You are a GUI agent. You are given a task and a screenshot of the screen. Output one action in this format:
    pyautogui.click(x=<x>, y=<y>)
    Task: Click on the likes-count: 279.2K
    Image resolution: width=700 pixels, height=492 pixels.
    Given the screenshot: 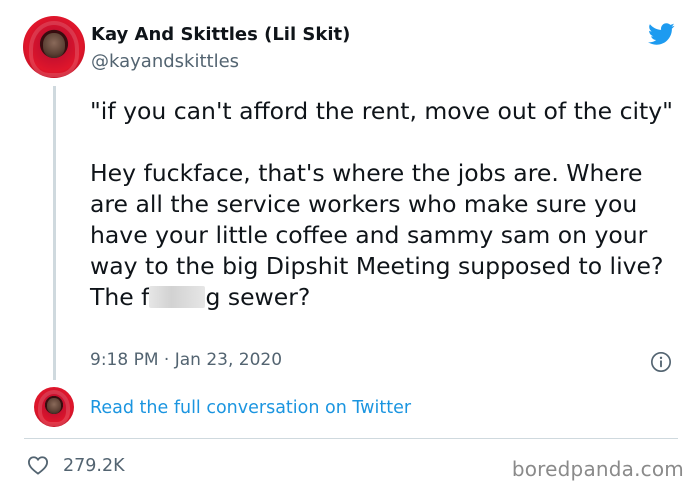 What is the action you would take?
    pyautogui.click(x=94, y=466)
    